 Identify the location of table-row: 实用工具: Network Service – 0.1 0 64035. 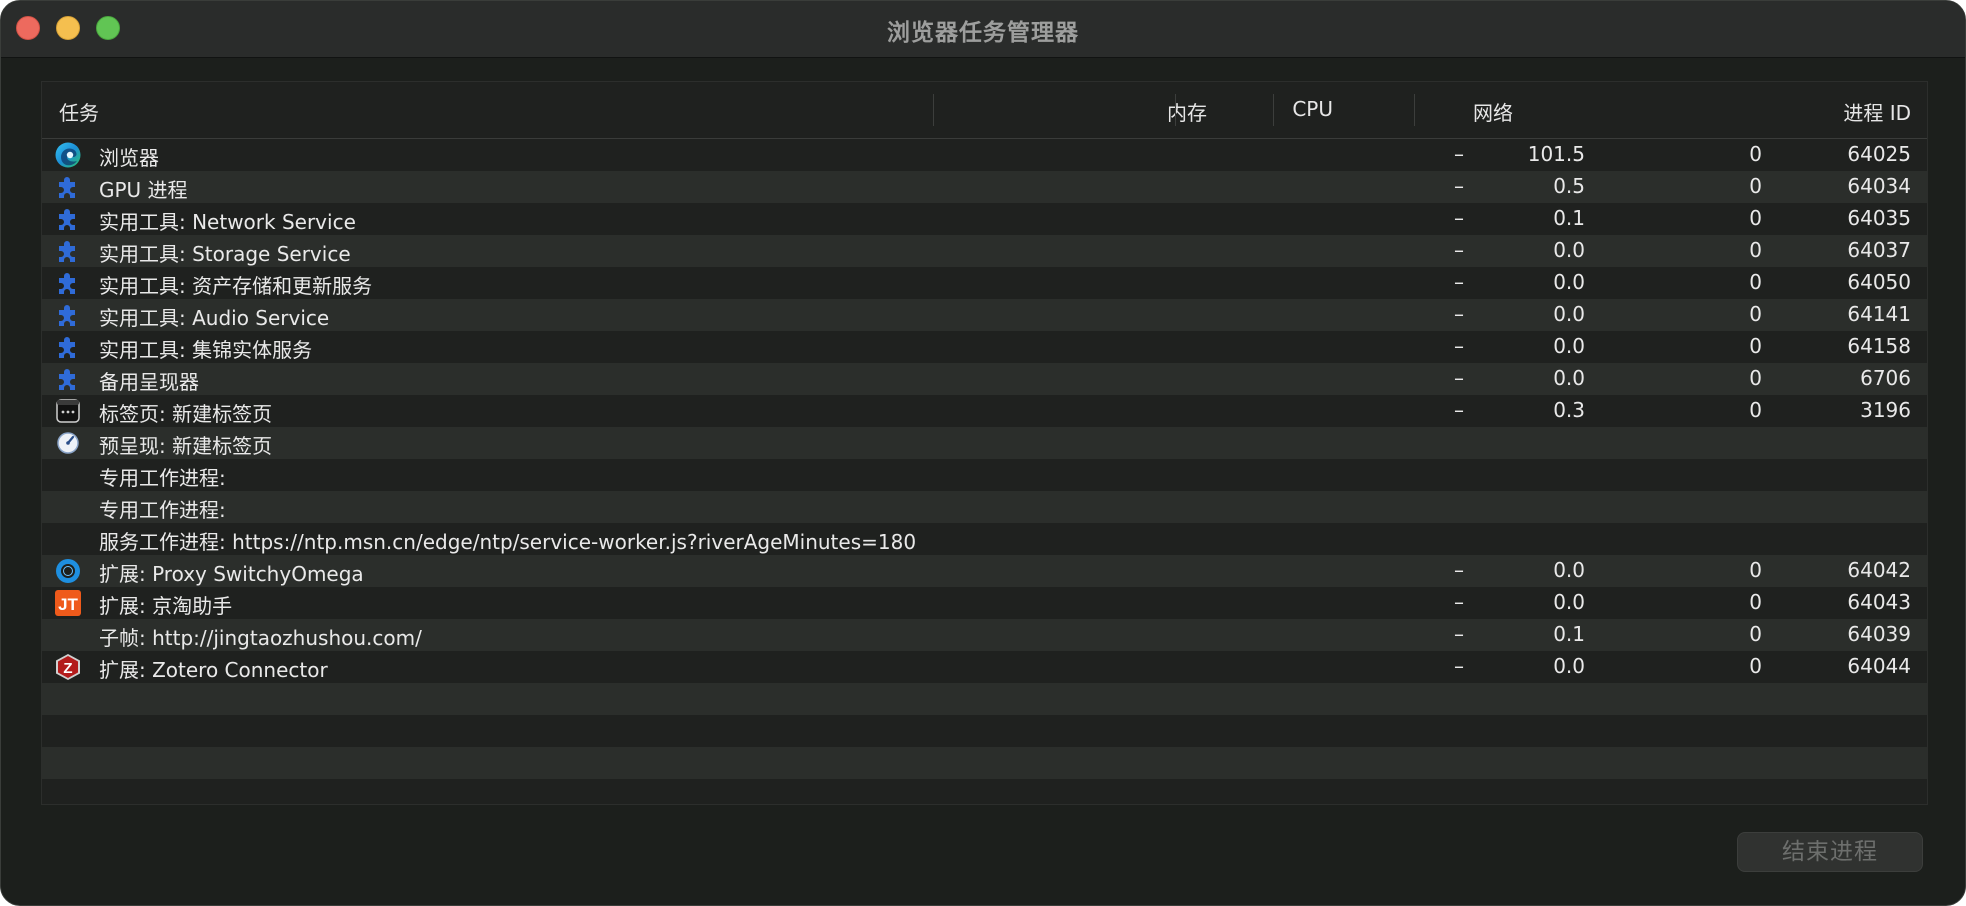
(984, 219).